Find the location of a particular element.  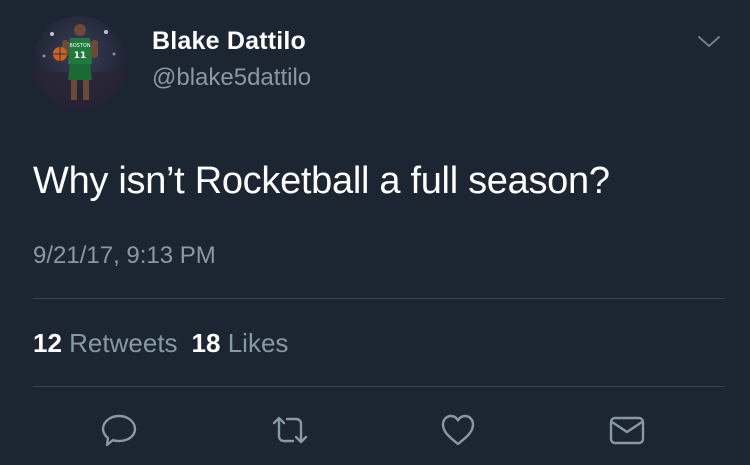

avatar-image: BOSTON 11 is located at coordinates (79, 67).